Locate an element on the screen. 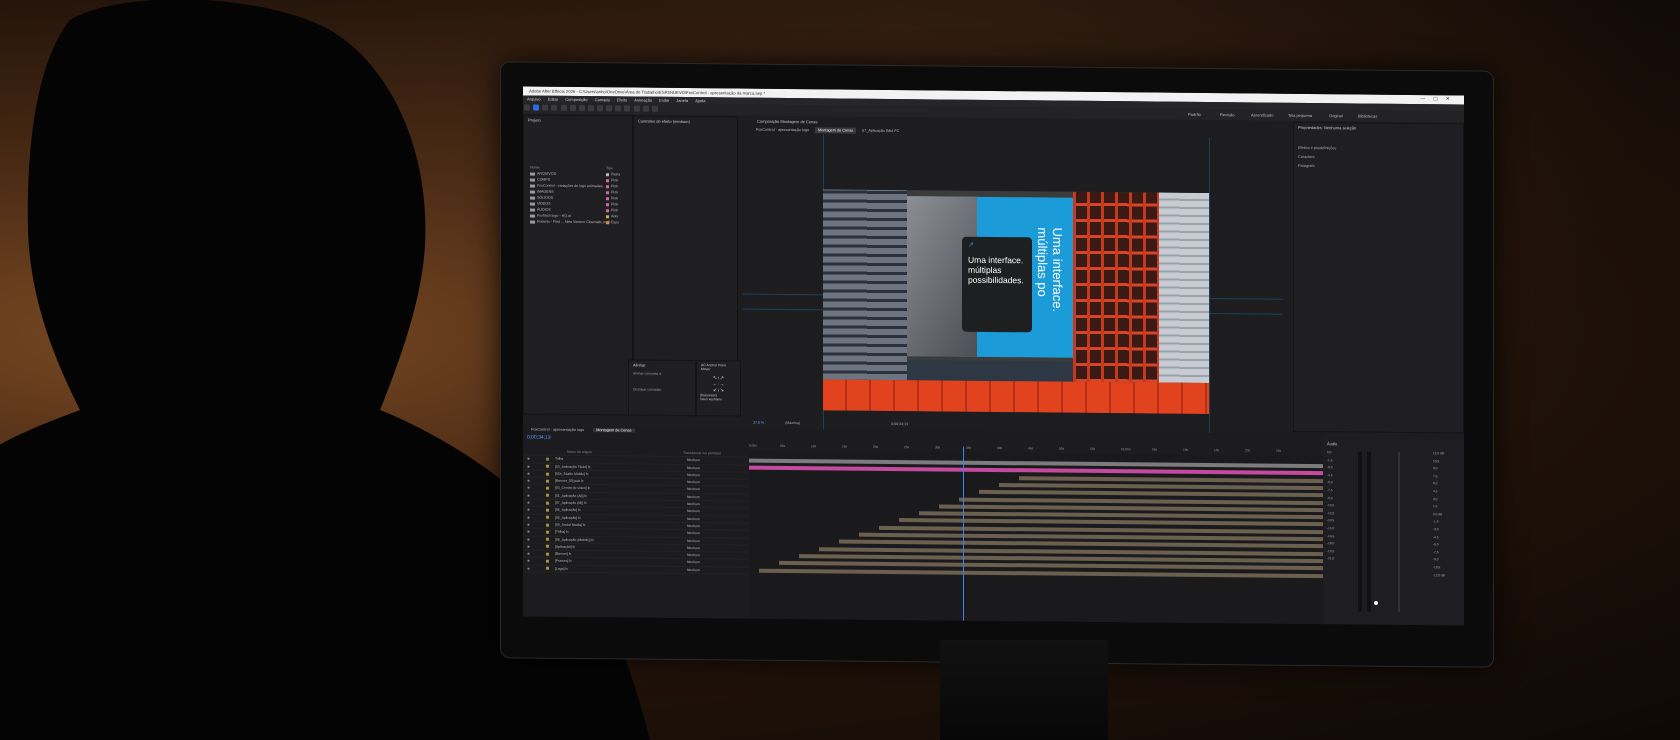 The width and height of the screenshot is (1680, 740). layer-name: [01_Aplicação (Al)] fc is located at coordinates (601, 496).